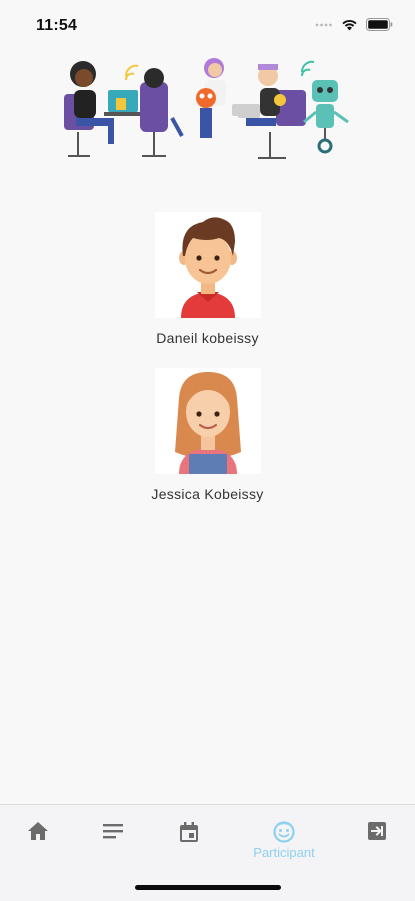 The width and height of the screenshot is (415, 901). I want to click on tab-list, so click(113, 831).